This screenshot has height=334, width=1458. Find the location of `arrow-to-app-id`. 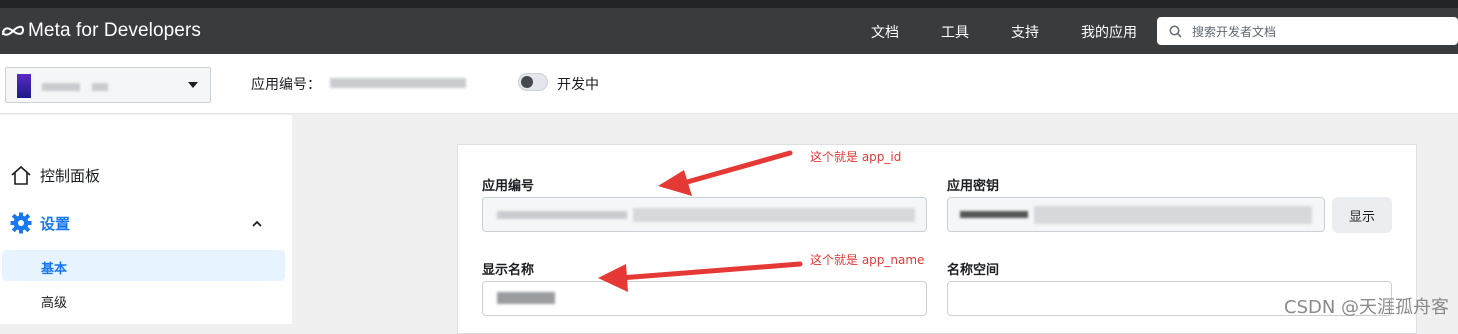

arrow-to-app-id is located at coordinates (725, 173).